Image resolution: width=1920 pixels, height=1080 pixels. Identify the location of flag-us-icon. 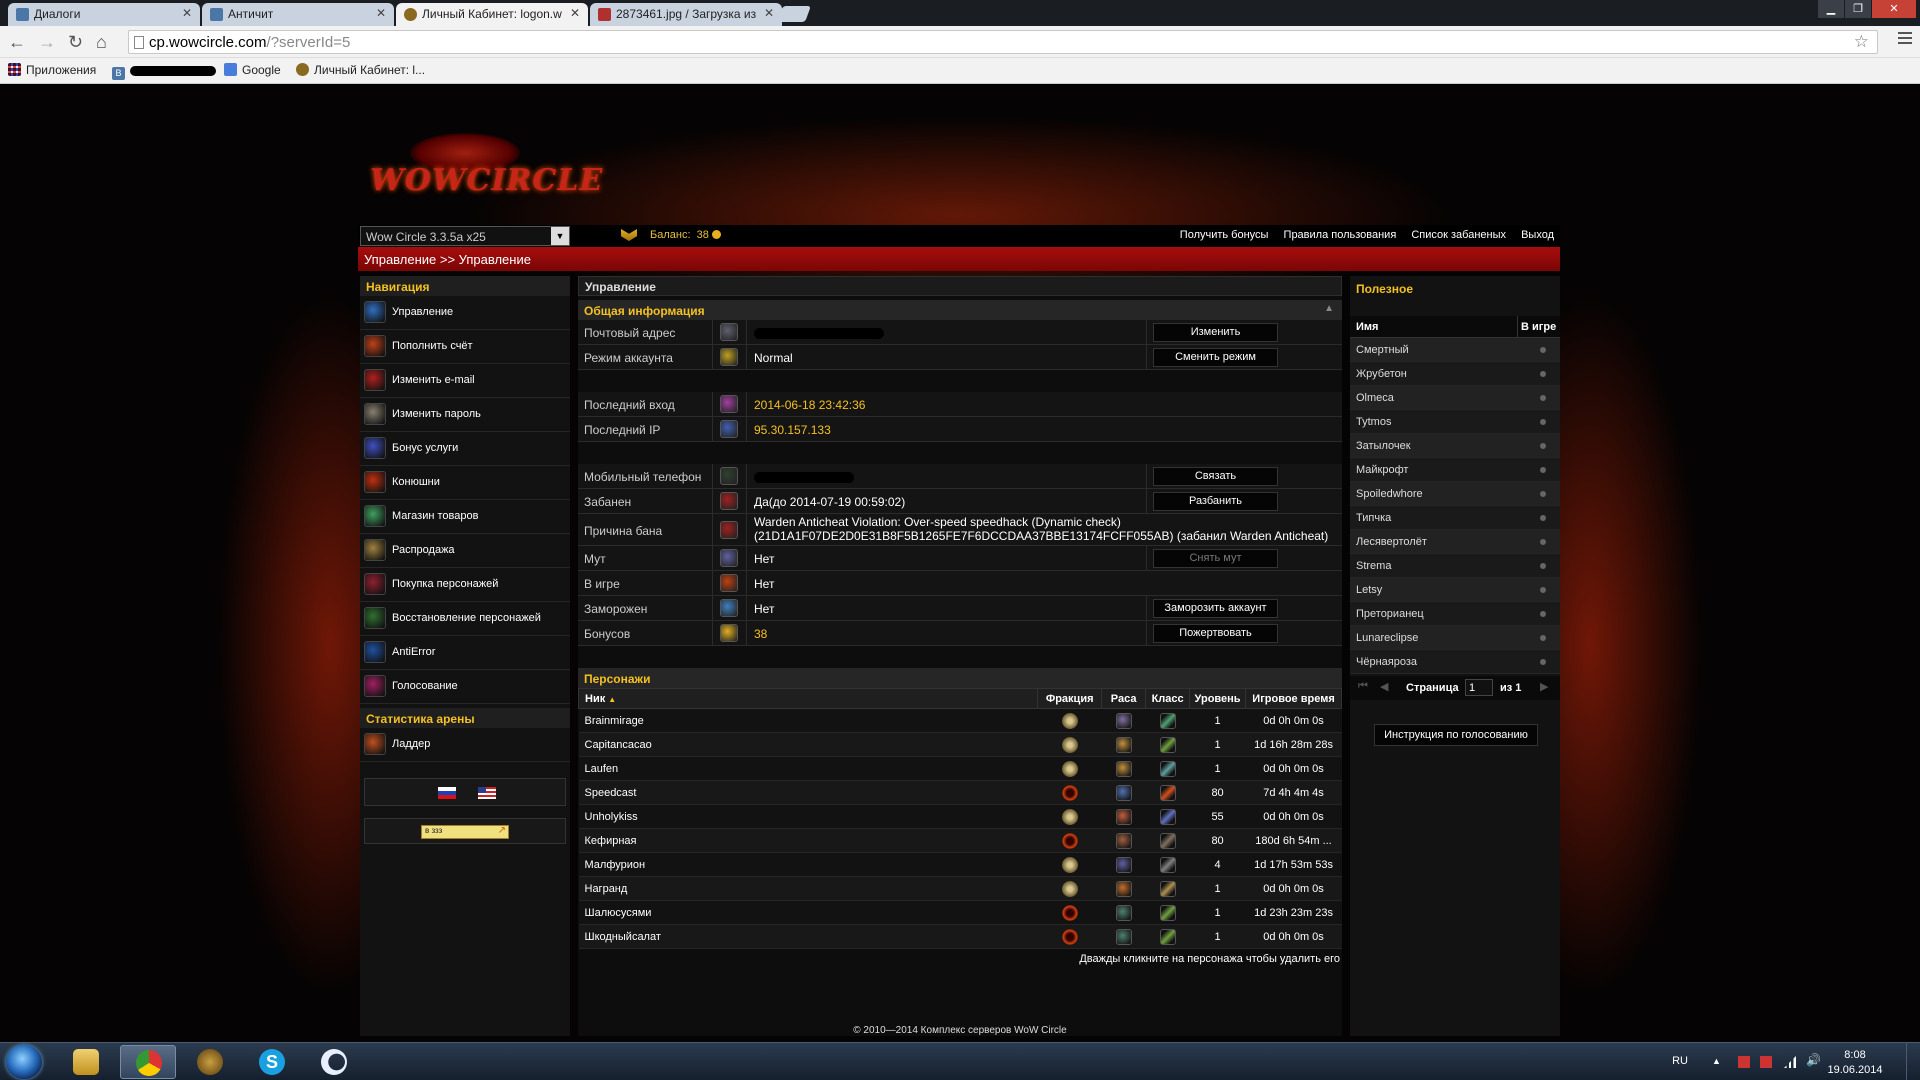
(487, 793).